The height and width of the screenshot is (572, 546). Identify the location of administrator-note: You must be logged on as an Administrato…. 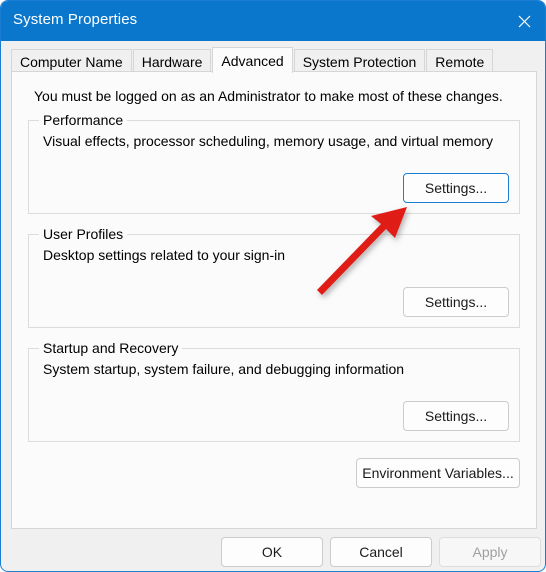
(268, 96).